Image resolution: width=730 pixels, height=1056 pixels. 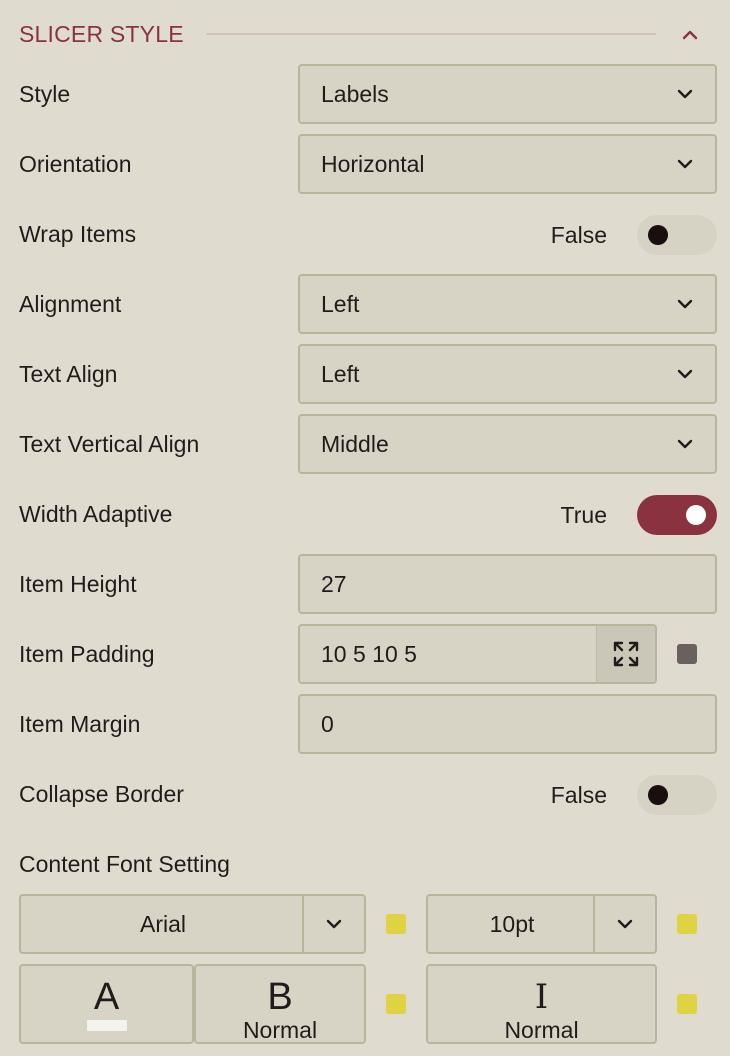 What do you see at coordinates (162, 923) in the screenshot?
I see `font-family-value: Arial` at bounding box center [162, 923].